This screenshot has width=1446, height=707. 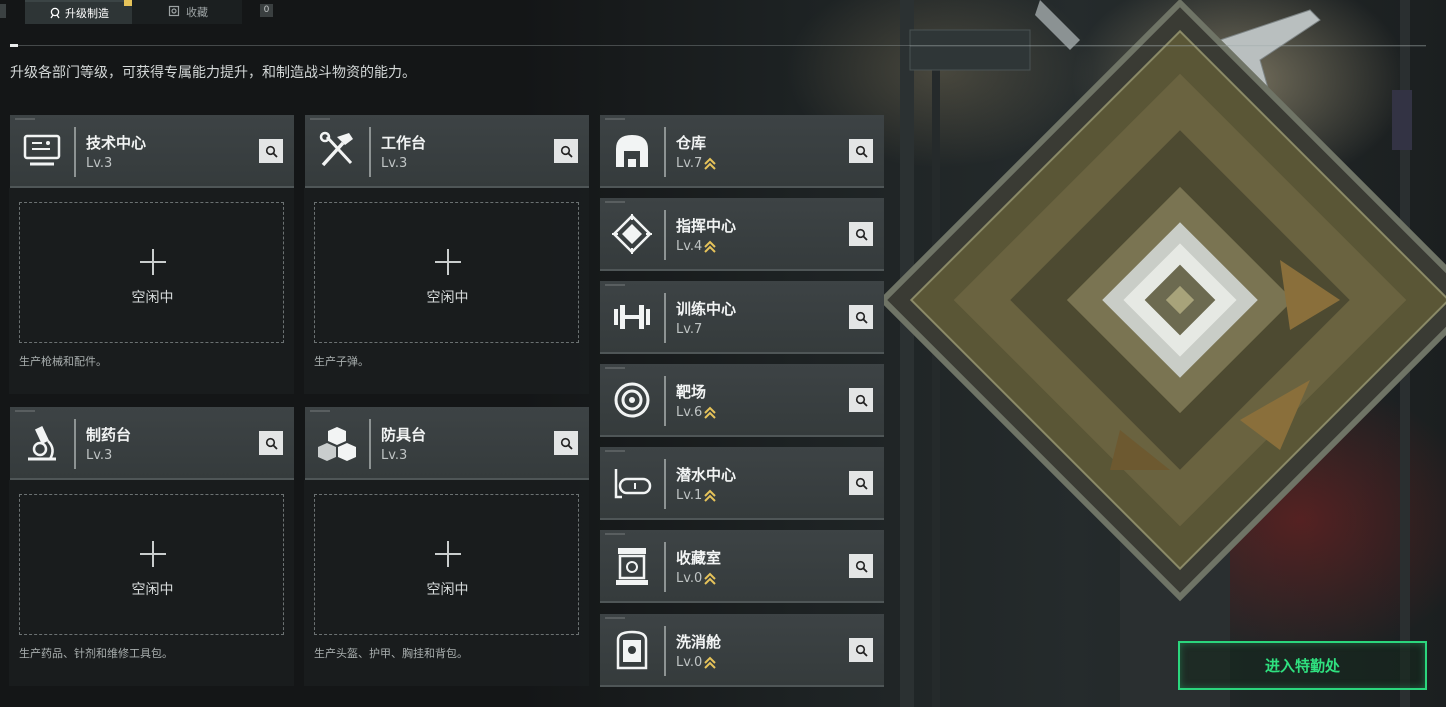 I want to click on card-title: 收藏室, so click(x=699, y=558).